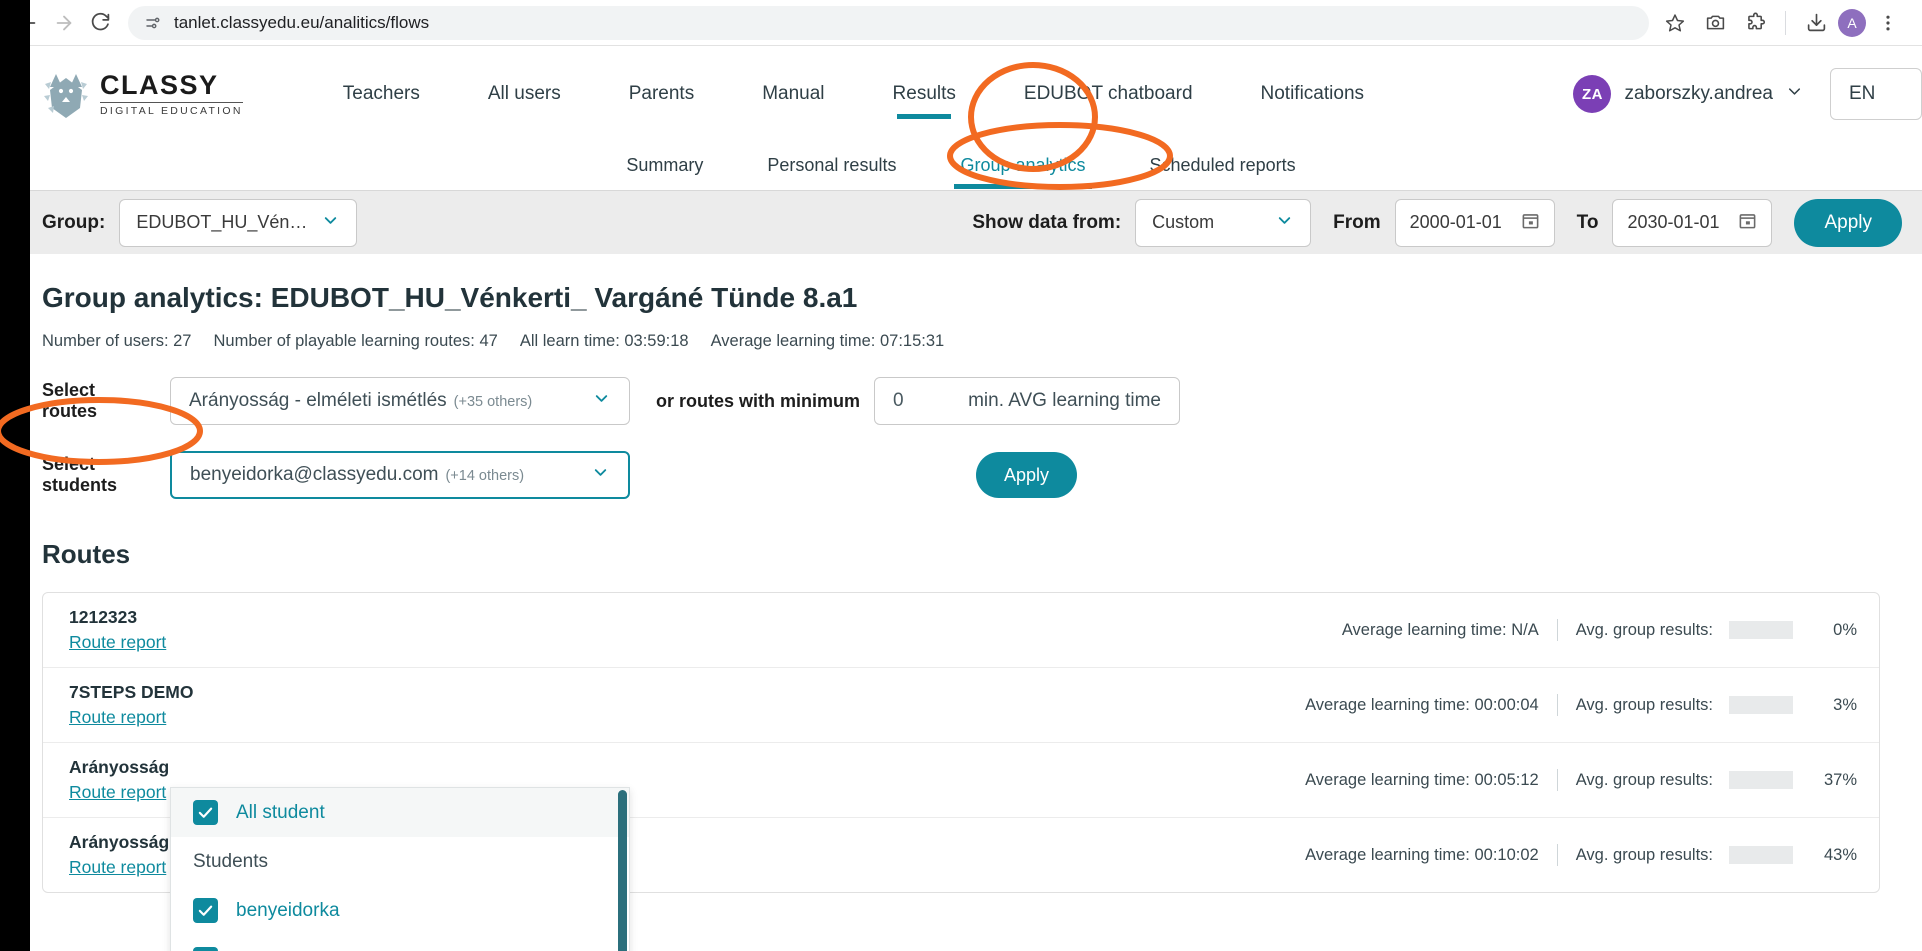  What do you see at coordinates (1440, 629) in the screenshot?
I see `route-avg-time: Average learning time: N/A` at bounding box center [1440, 629].